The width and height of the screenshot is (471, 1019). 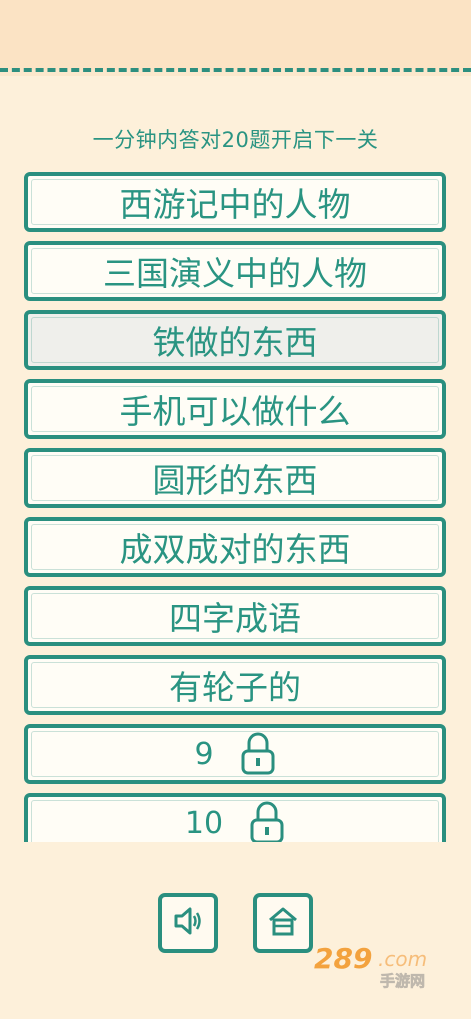 I want to click on level-button-9-locked: 9, so click(x=235, y=754).